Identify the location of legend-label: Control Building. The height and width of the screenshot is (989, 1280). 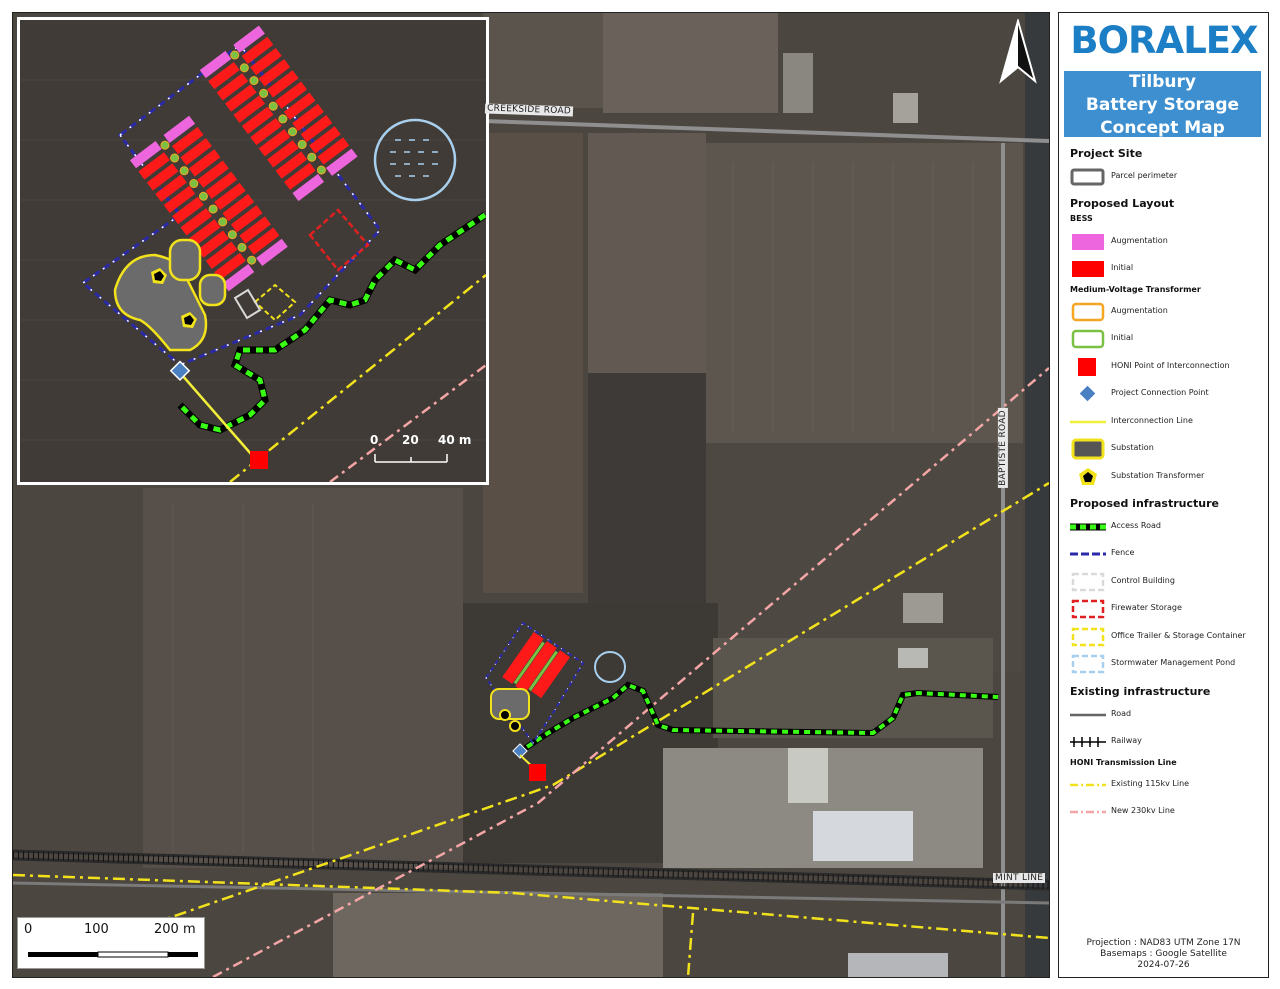
(1143, 580).